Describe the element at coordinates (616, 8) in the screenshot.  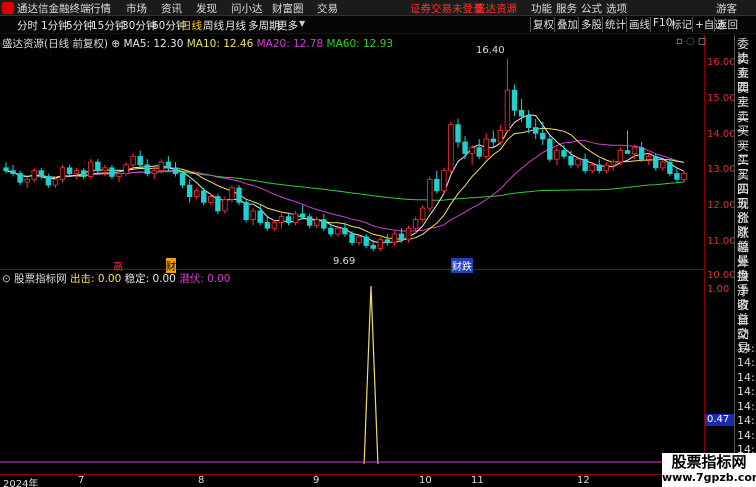
I see `menu-xuanxiang: 选项` at that location.